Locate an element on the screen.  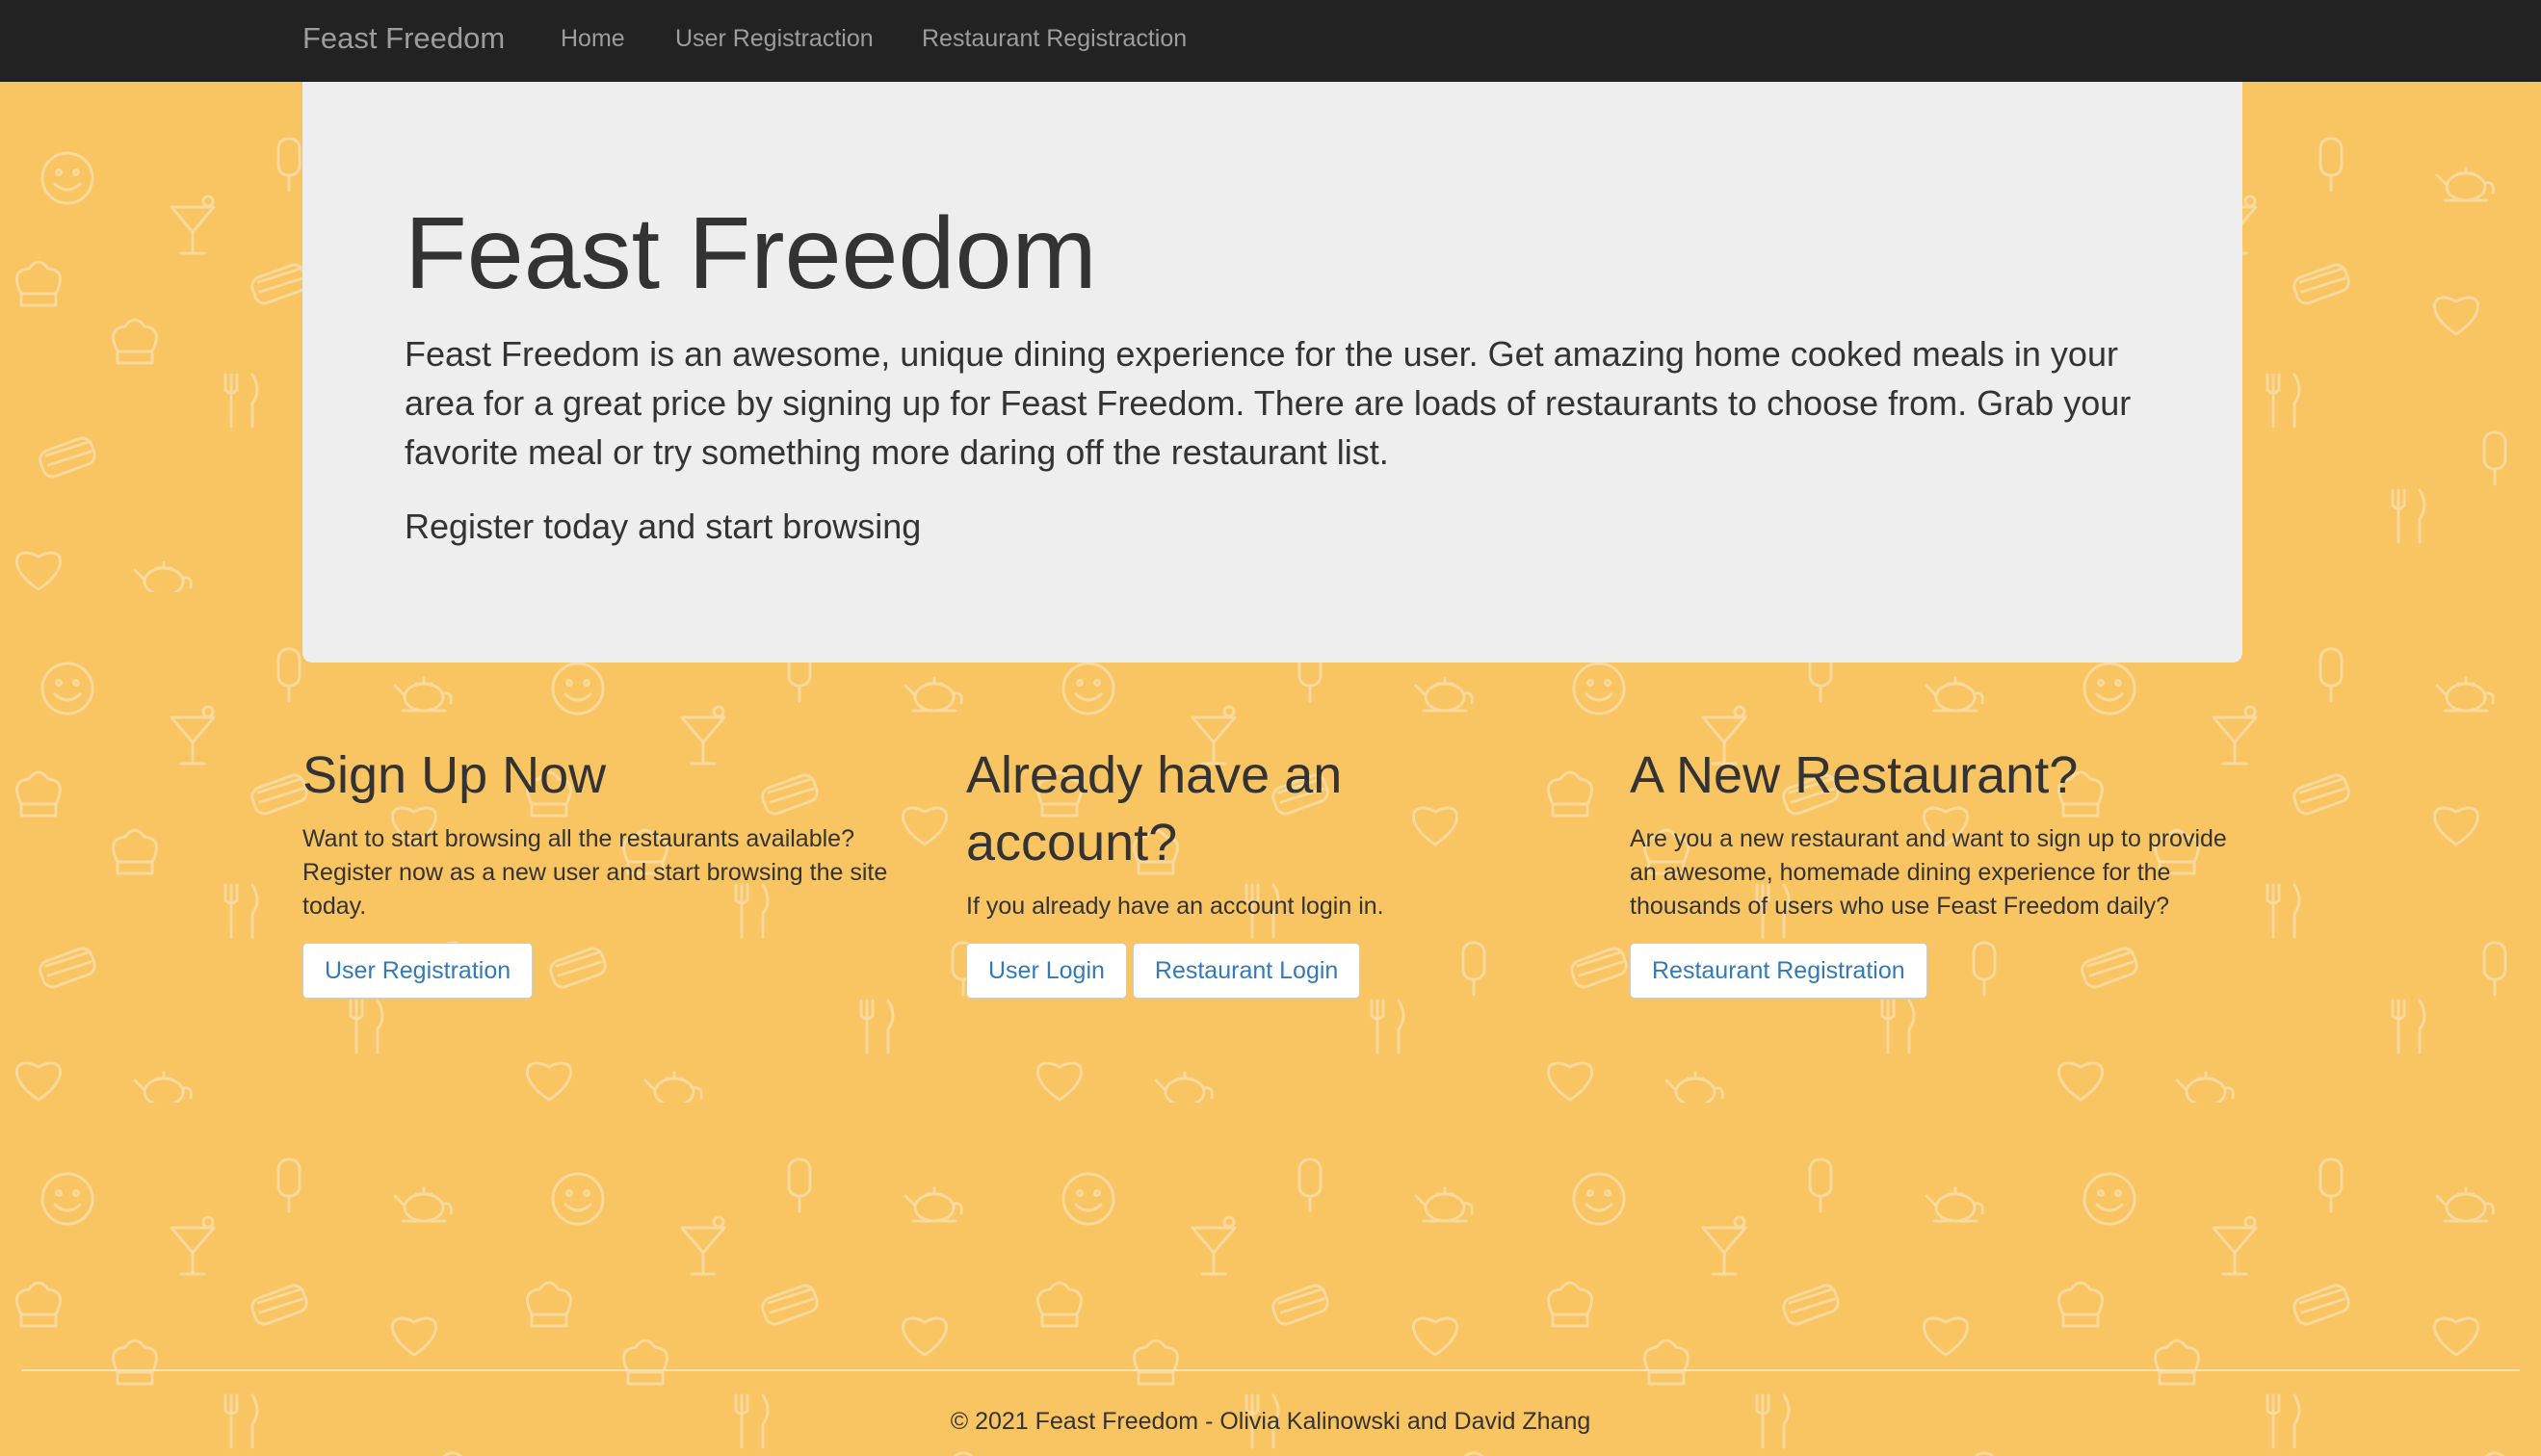
signup-heading: Sign Up Now is located at coordinates (454, 775).